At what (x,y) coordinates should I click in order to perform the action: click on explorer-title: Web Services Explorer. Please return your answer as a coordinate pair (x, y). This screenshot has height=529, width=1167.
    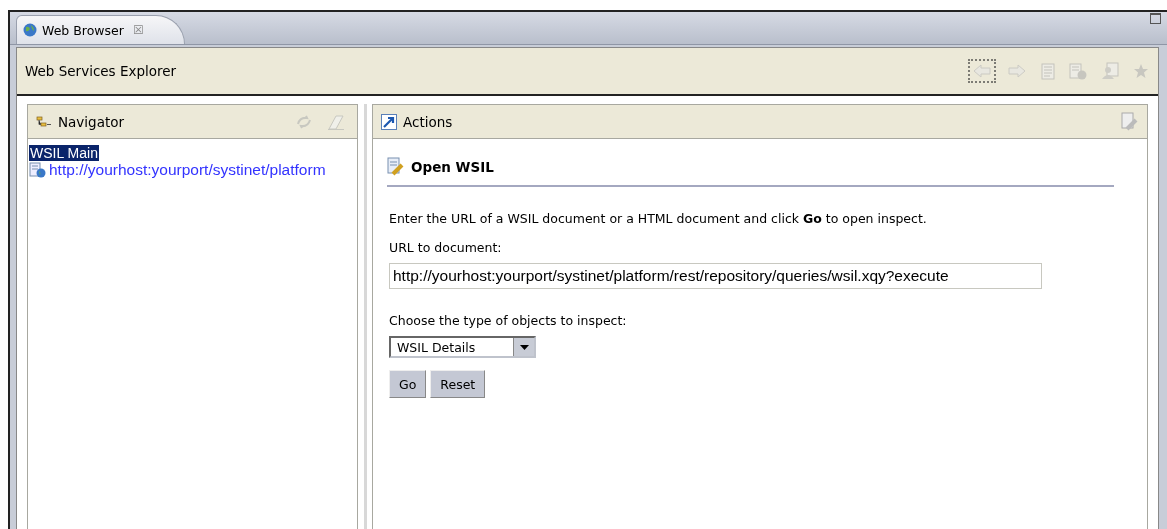
    Looking at the image, I should click on (101, 71).